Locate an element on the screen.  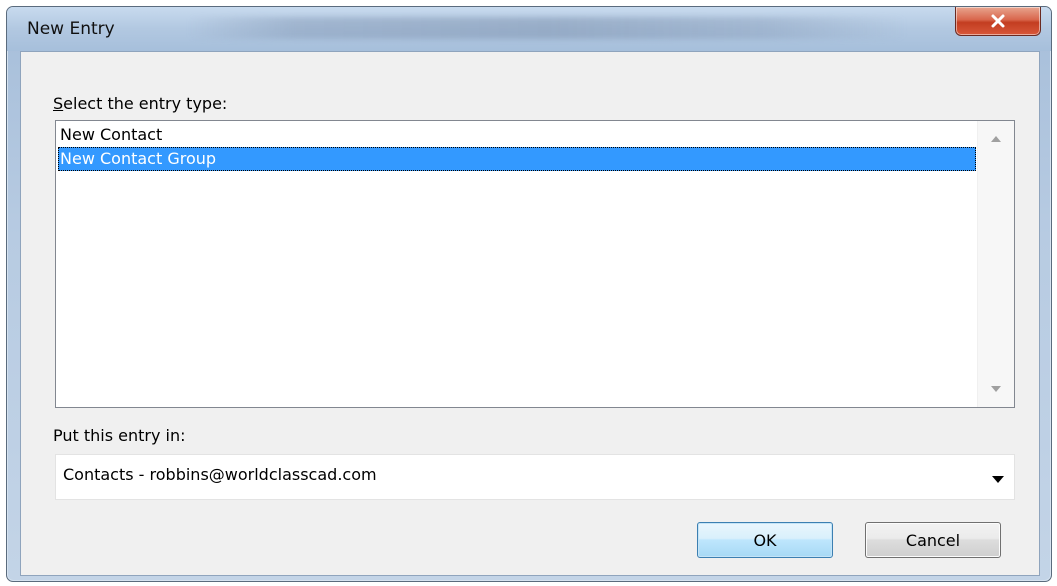
location-dropdown-value: Contacts - robbins@worldclasscad.com is located at coordinates (220, 474).